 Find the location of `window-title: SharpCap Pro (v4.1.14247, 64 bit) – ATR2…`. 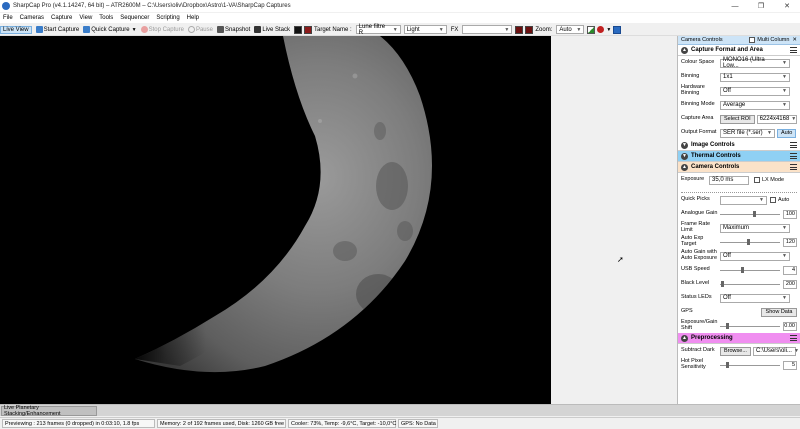

window-title: SharpCap Pro (v4.1.14247, 64 bit) – ATR2… is located at coordinates (152, 6).